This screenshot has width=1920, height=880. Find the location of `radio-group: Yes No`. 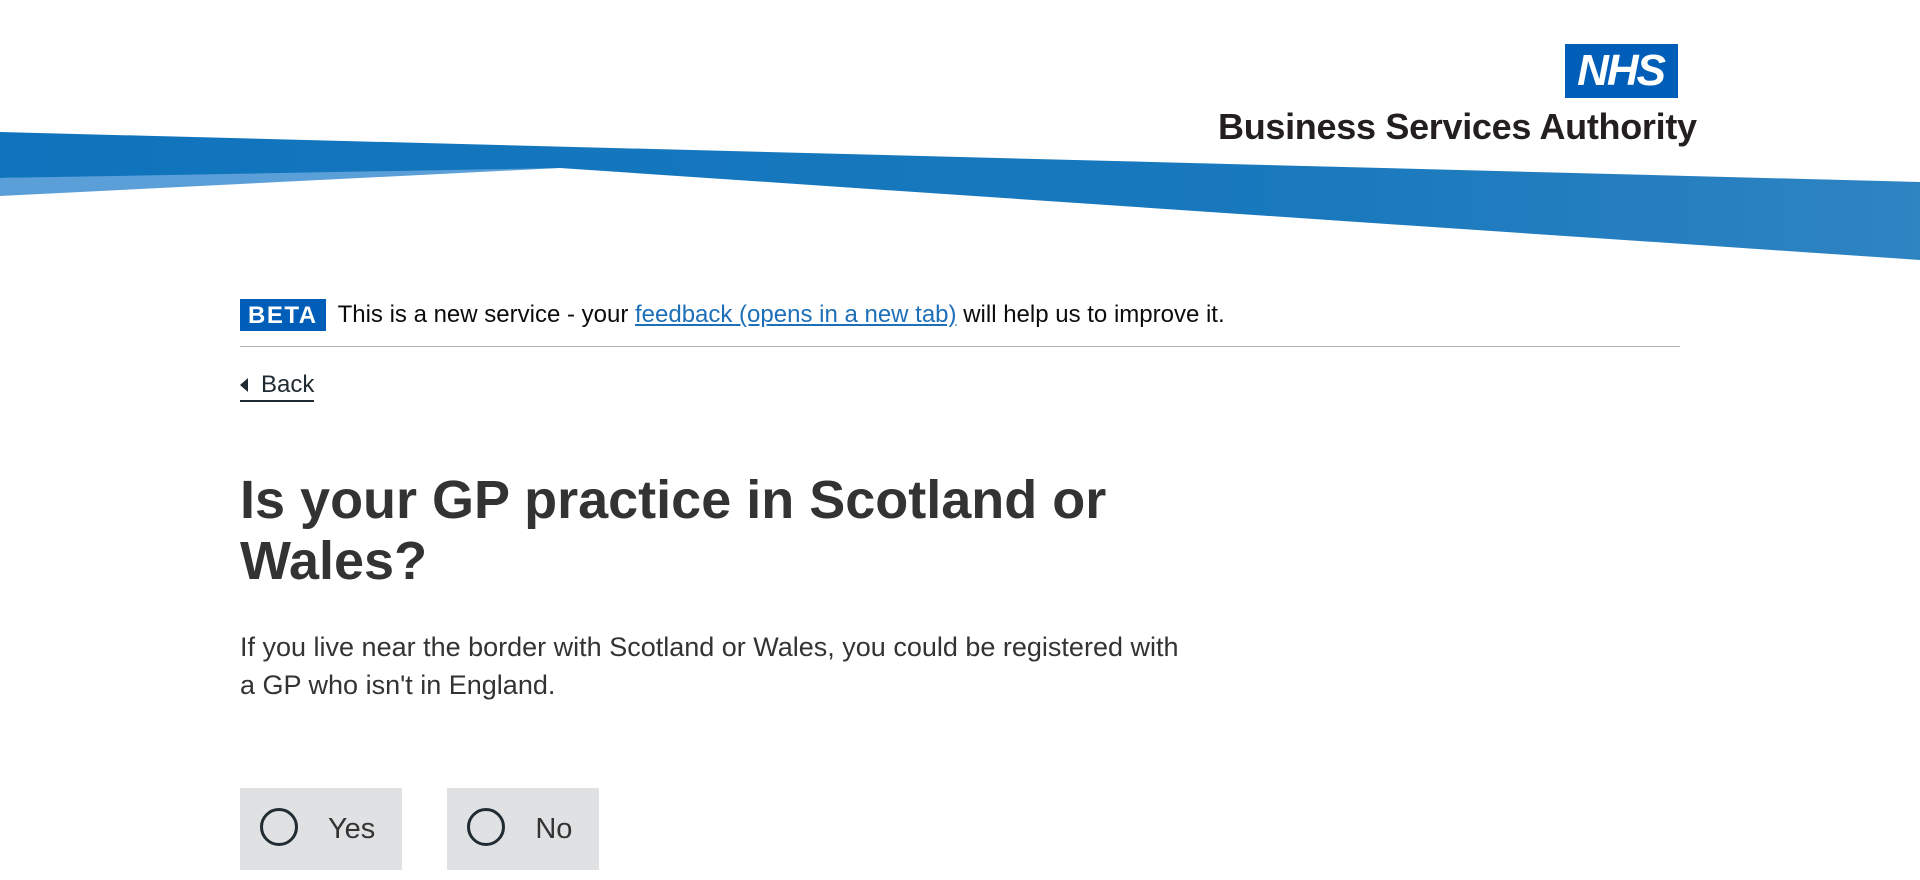

radio-group: Yes No is located at coordinates (960, 829).